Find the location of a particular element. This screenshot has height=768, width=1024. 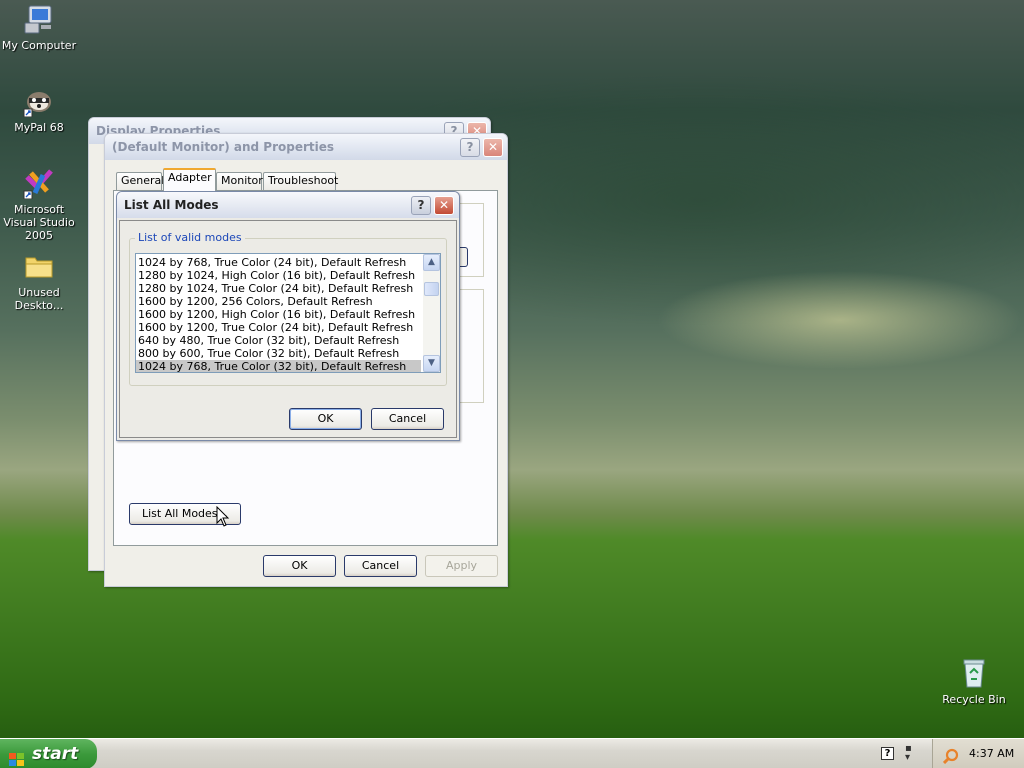

start-label: start is located at coordinates (55, 754).